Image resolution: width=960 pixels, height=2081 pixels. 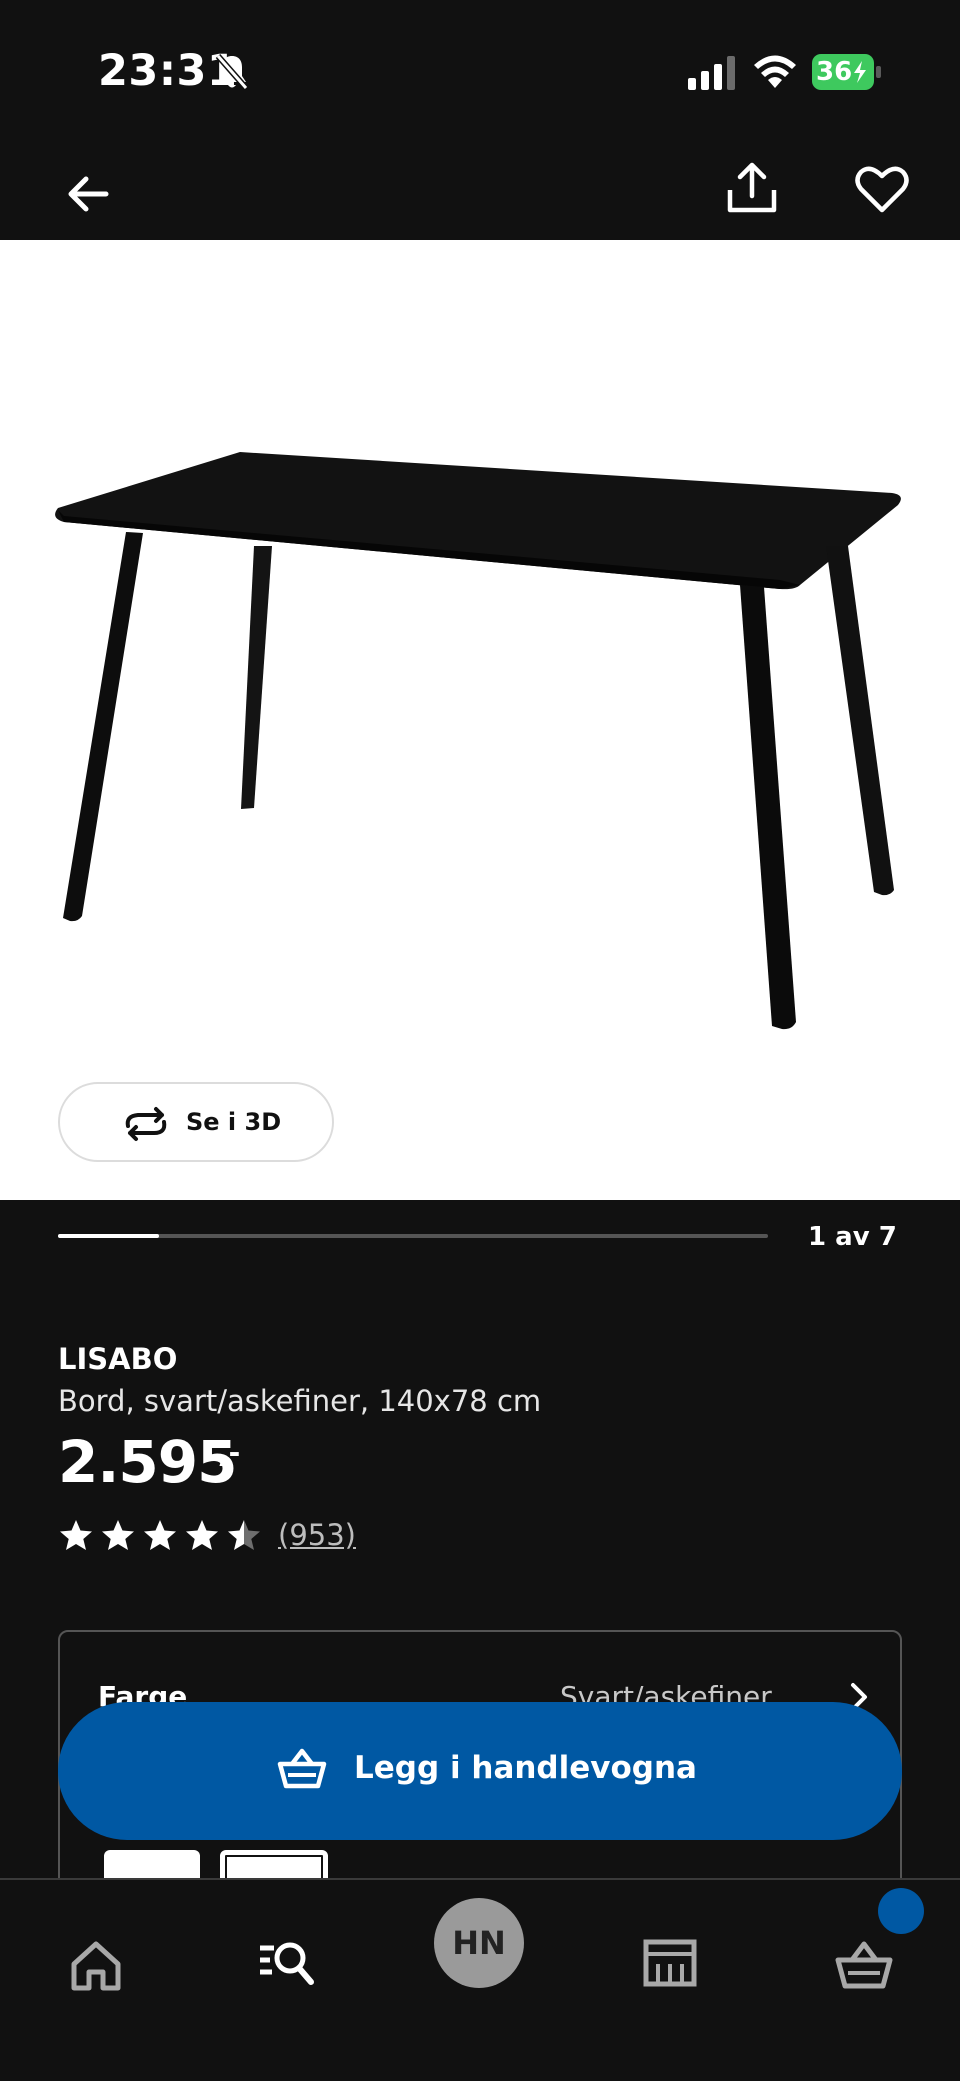 I want to click on profile-initials: HN, so click(x=479, y=1943).